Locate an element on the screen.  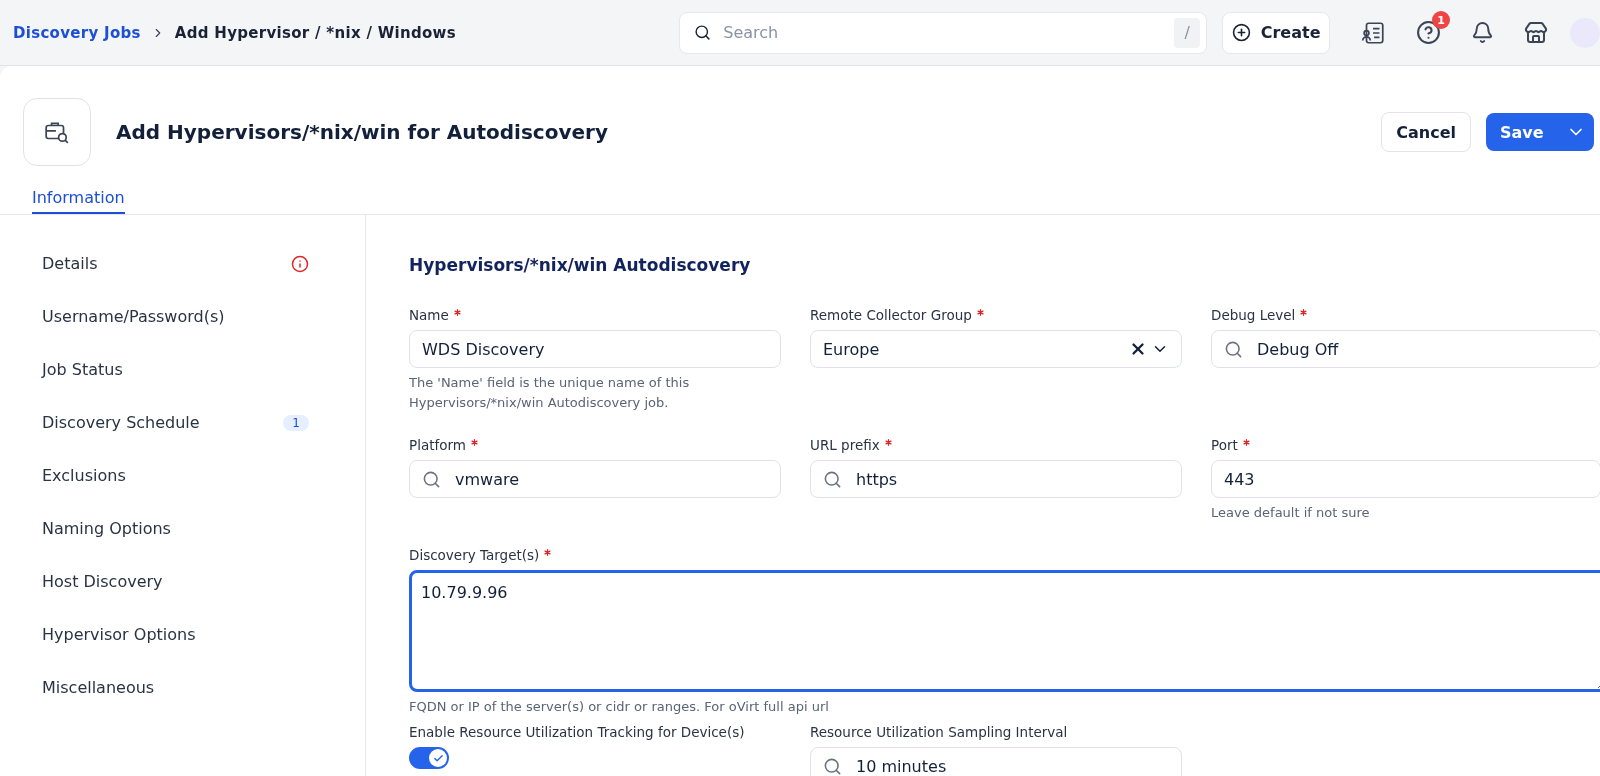
sidebar-item: Naming Options is located at coordinates (106, 528).